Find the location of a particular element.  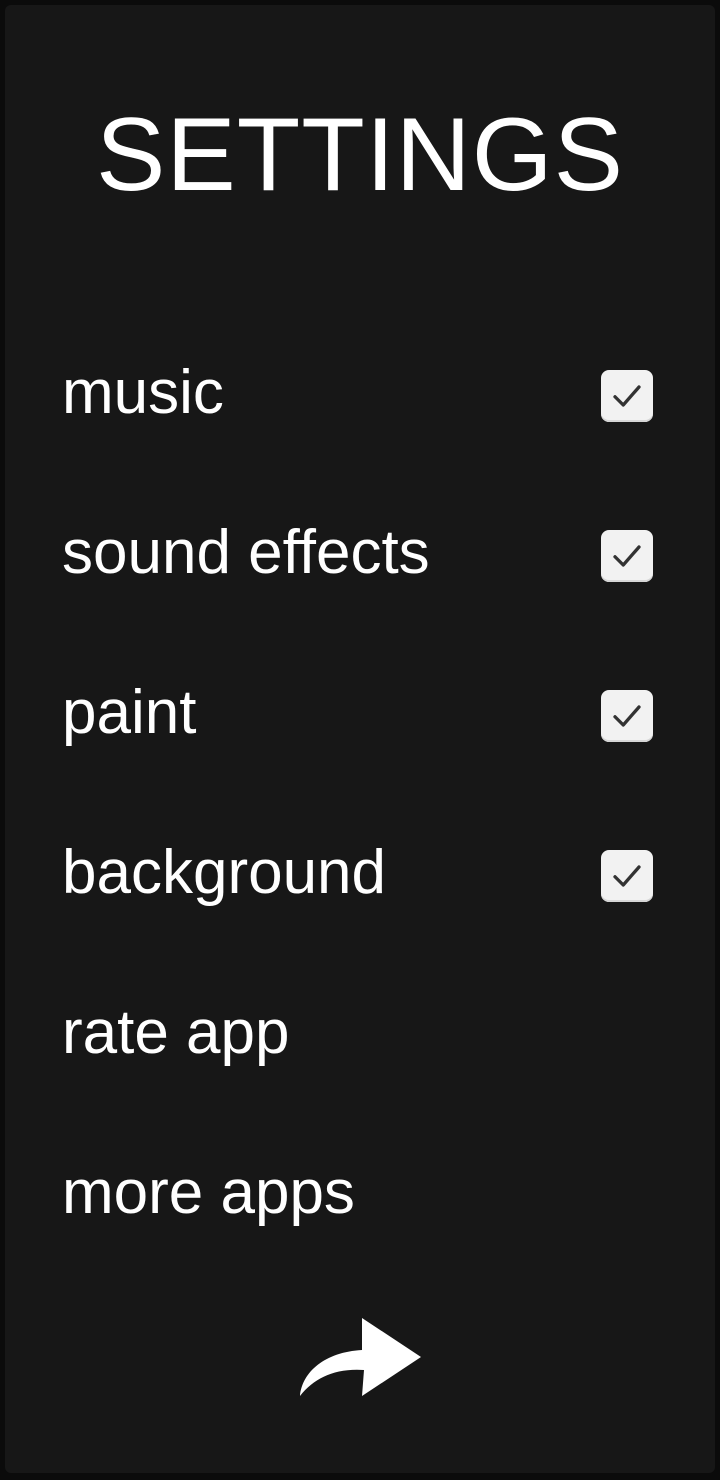

paint-checkbox is located at coordinates (627, 716).